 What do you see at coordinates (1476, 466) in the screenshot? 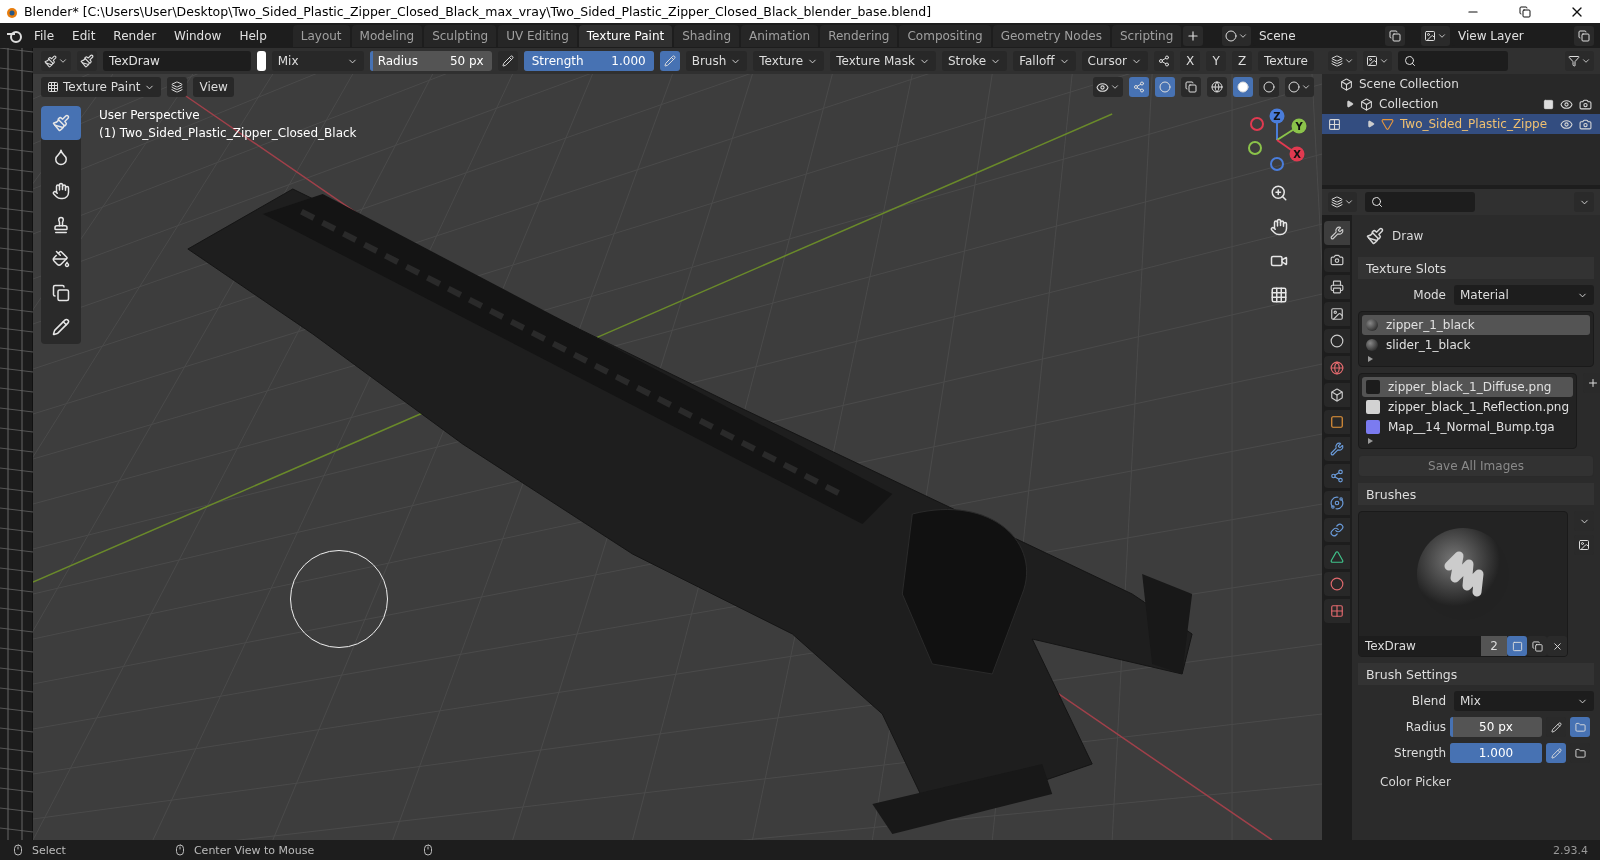
I see `save-all-images-button: Save All Images` at bounding box center [1476, 466].